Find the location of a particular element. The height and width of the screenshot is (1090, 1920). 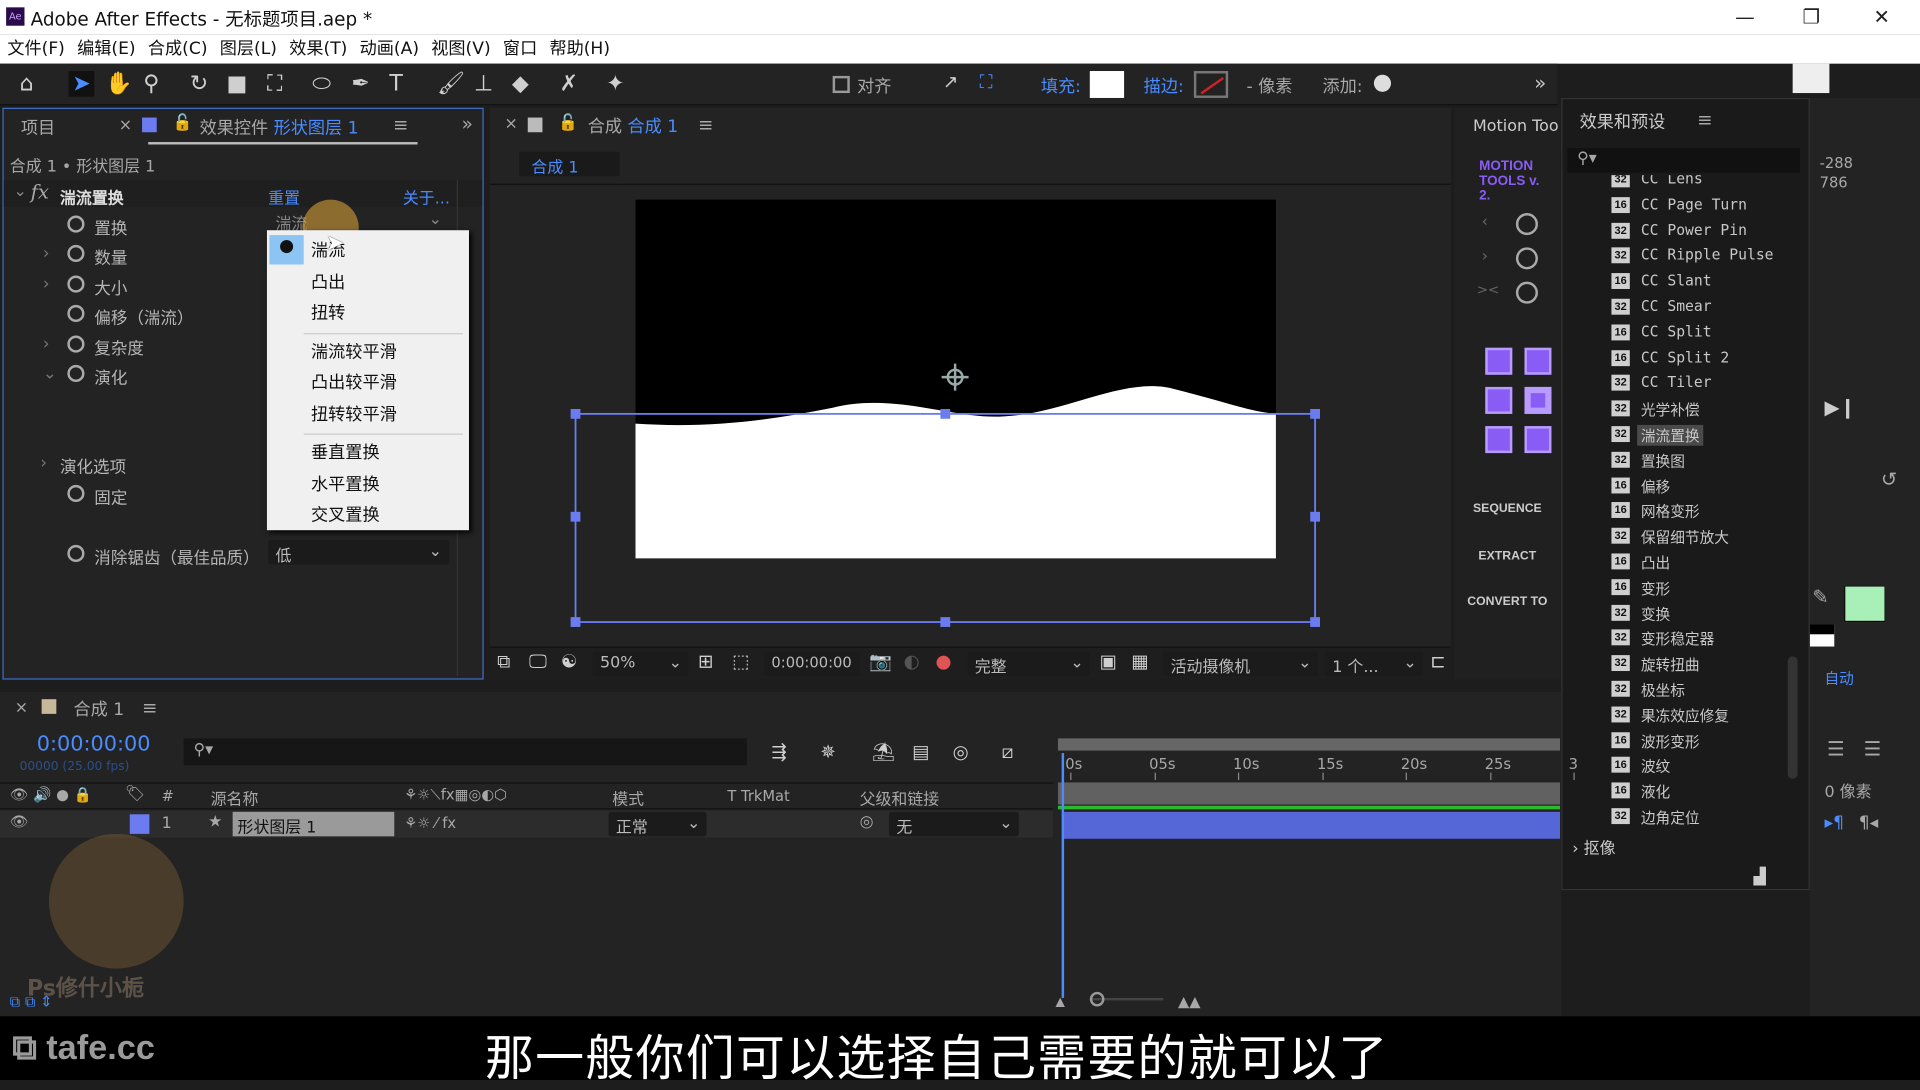

pen-tool-icon: ✒ is located at coordinates (360, 84).